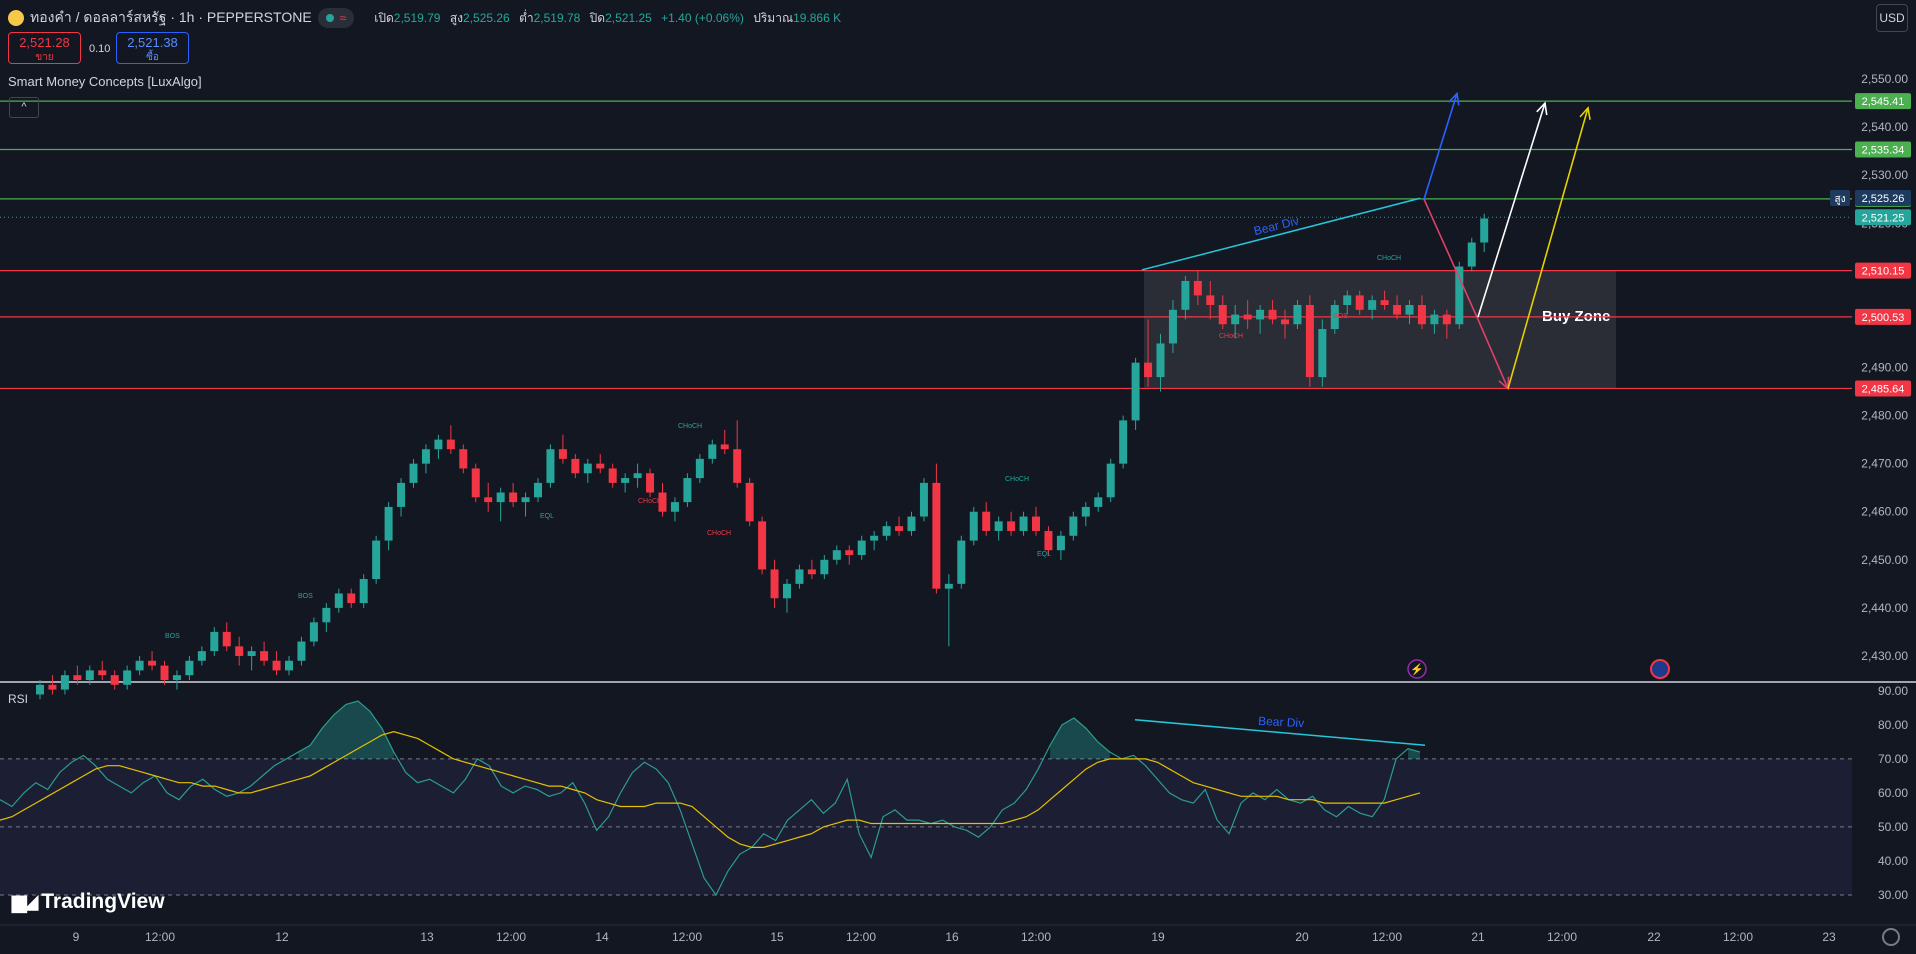 Image resolution: width=1916 pixels, height=954 pixels. What do you see at coordinates (18, 699) in the screenshot?
I see `rsi-pane-title: RSI` at bounding box center [18, 699].